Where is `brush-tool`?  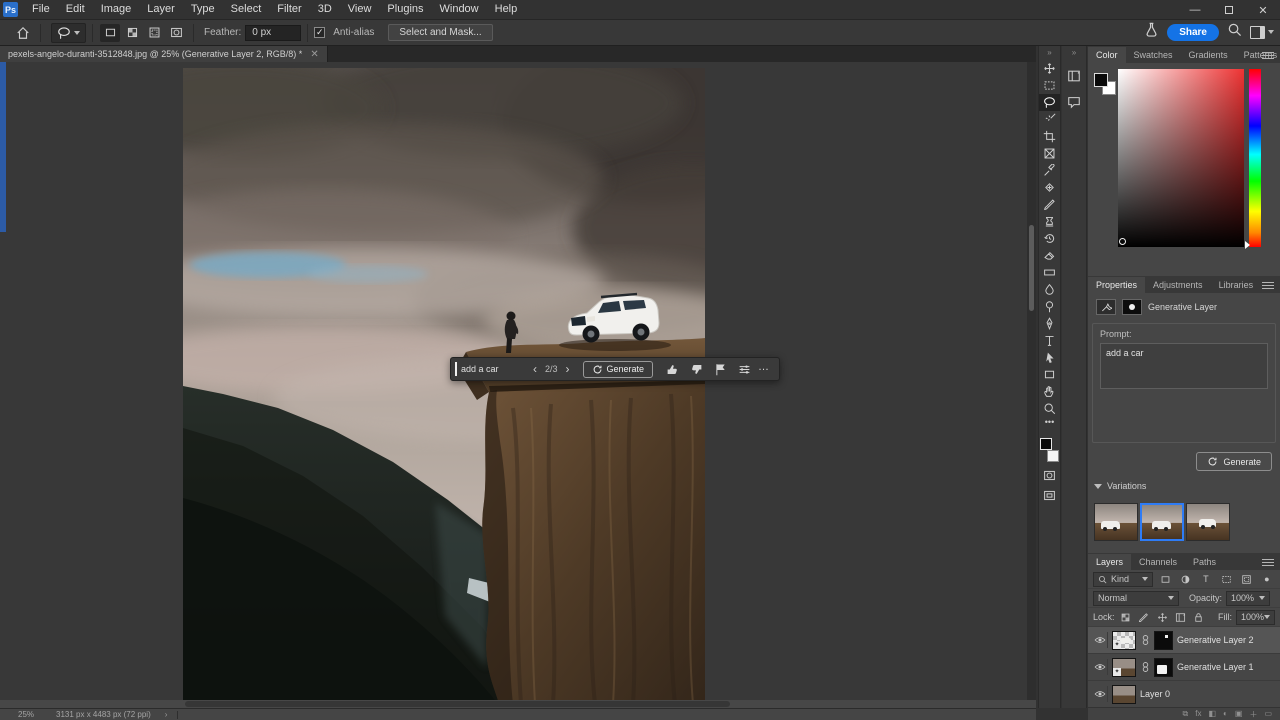 brush-tool is located at coordinates (1049, 204).